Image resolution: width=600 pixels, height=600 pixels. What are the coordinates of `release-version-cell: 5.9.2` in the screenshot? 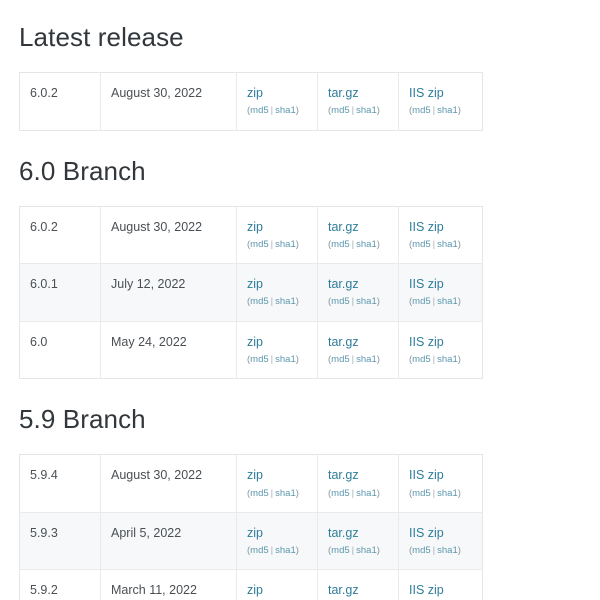 It's located at (60, 584).